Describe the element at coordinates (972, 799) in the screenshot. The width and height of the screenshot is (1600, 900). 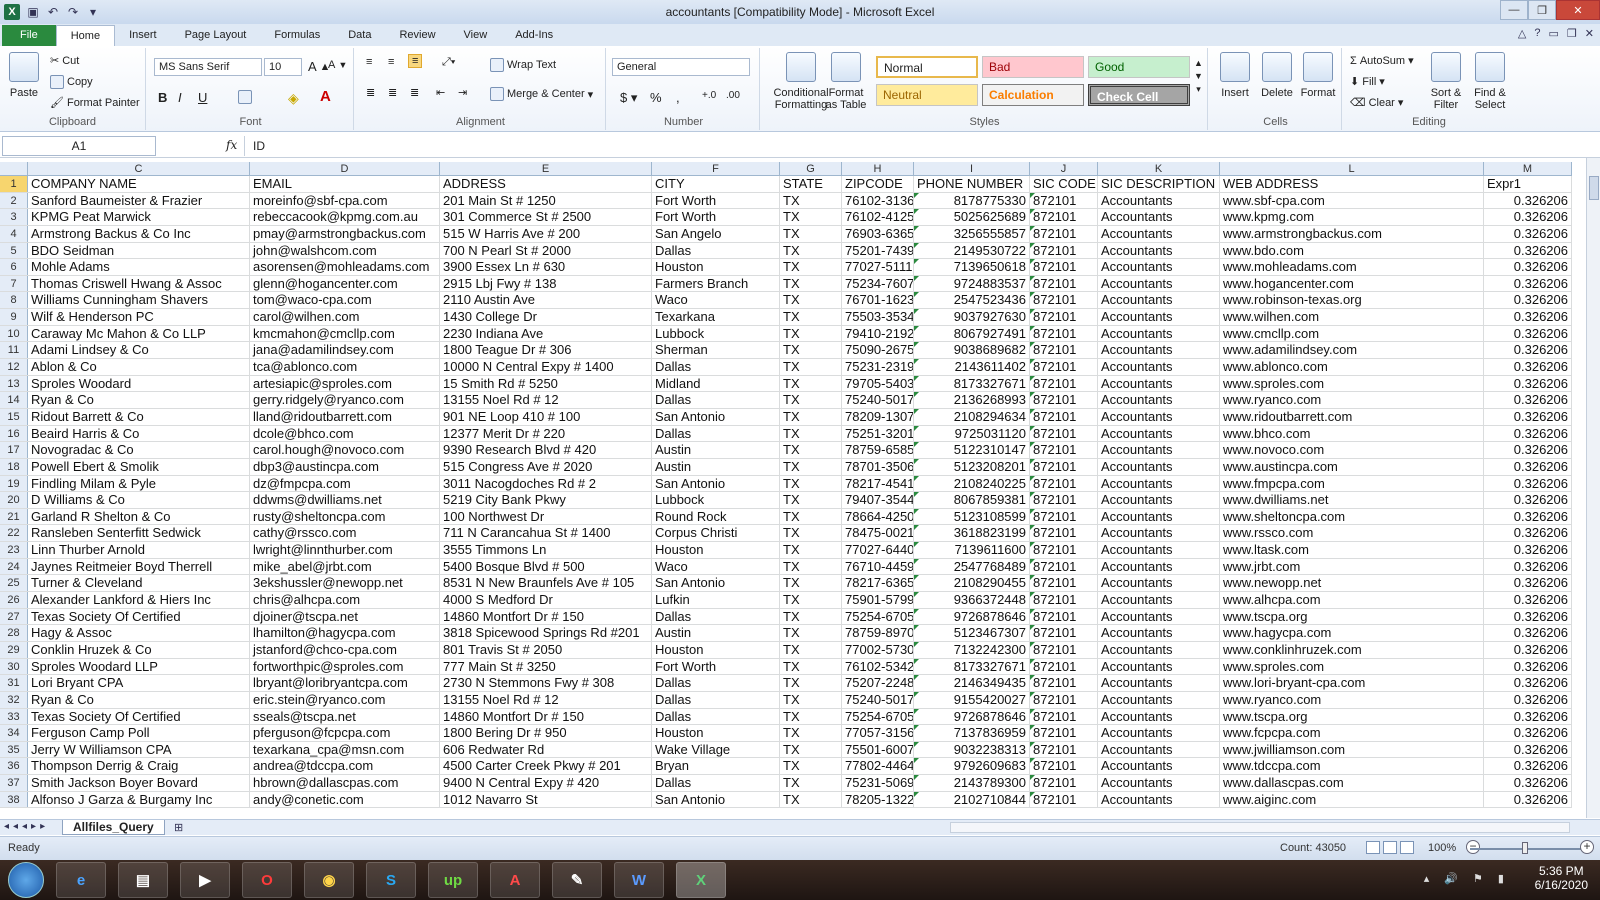
I see `table-cell: 2102710844` at that location.